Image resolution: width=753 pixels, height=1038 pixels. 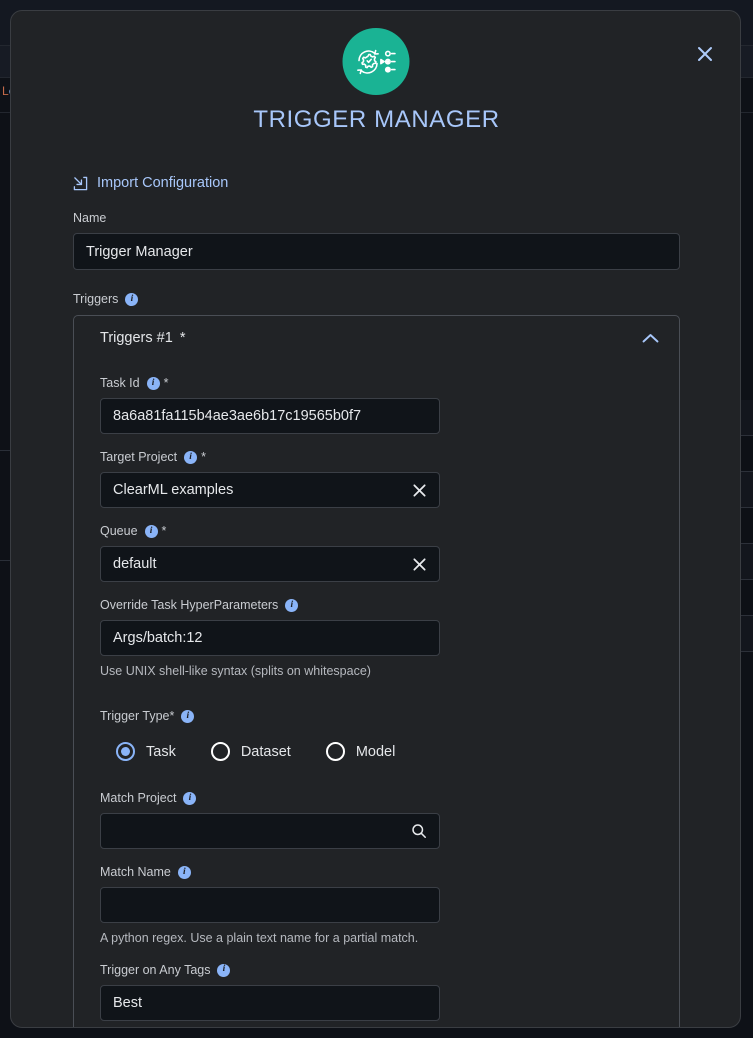 I want to click on name-field-label: Name, so click(x=376, y=218).